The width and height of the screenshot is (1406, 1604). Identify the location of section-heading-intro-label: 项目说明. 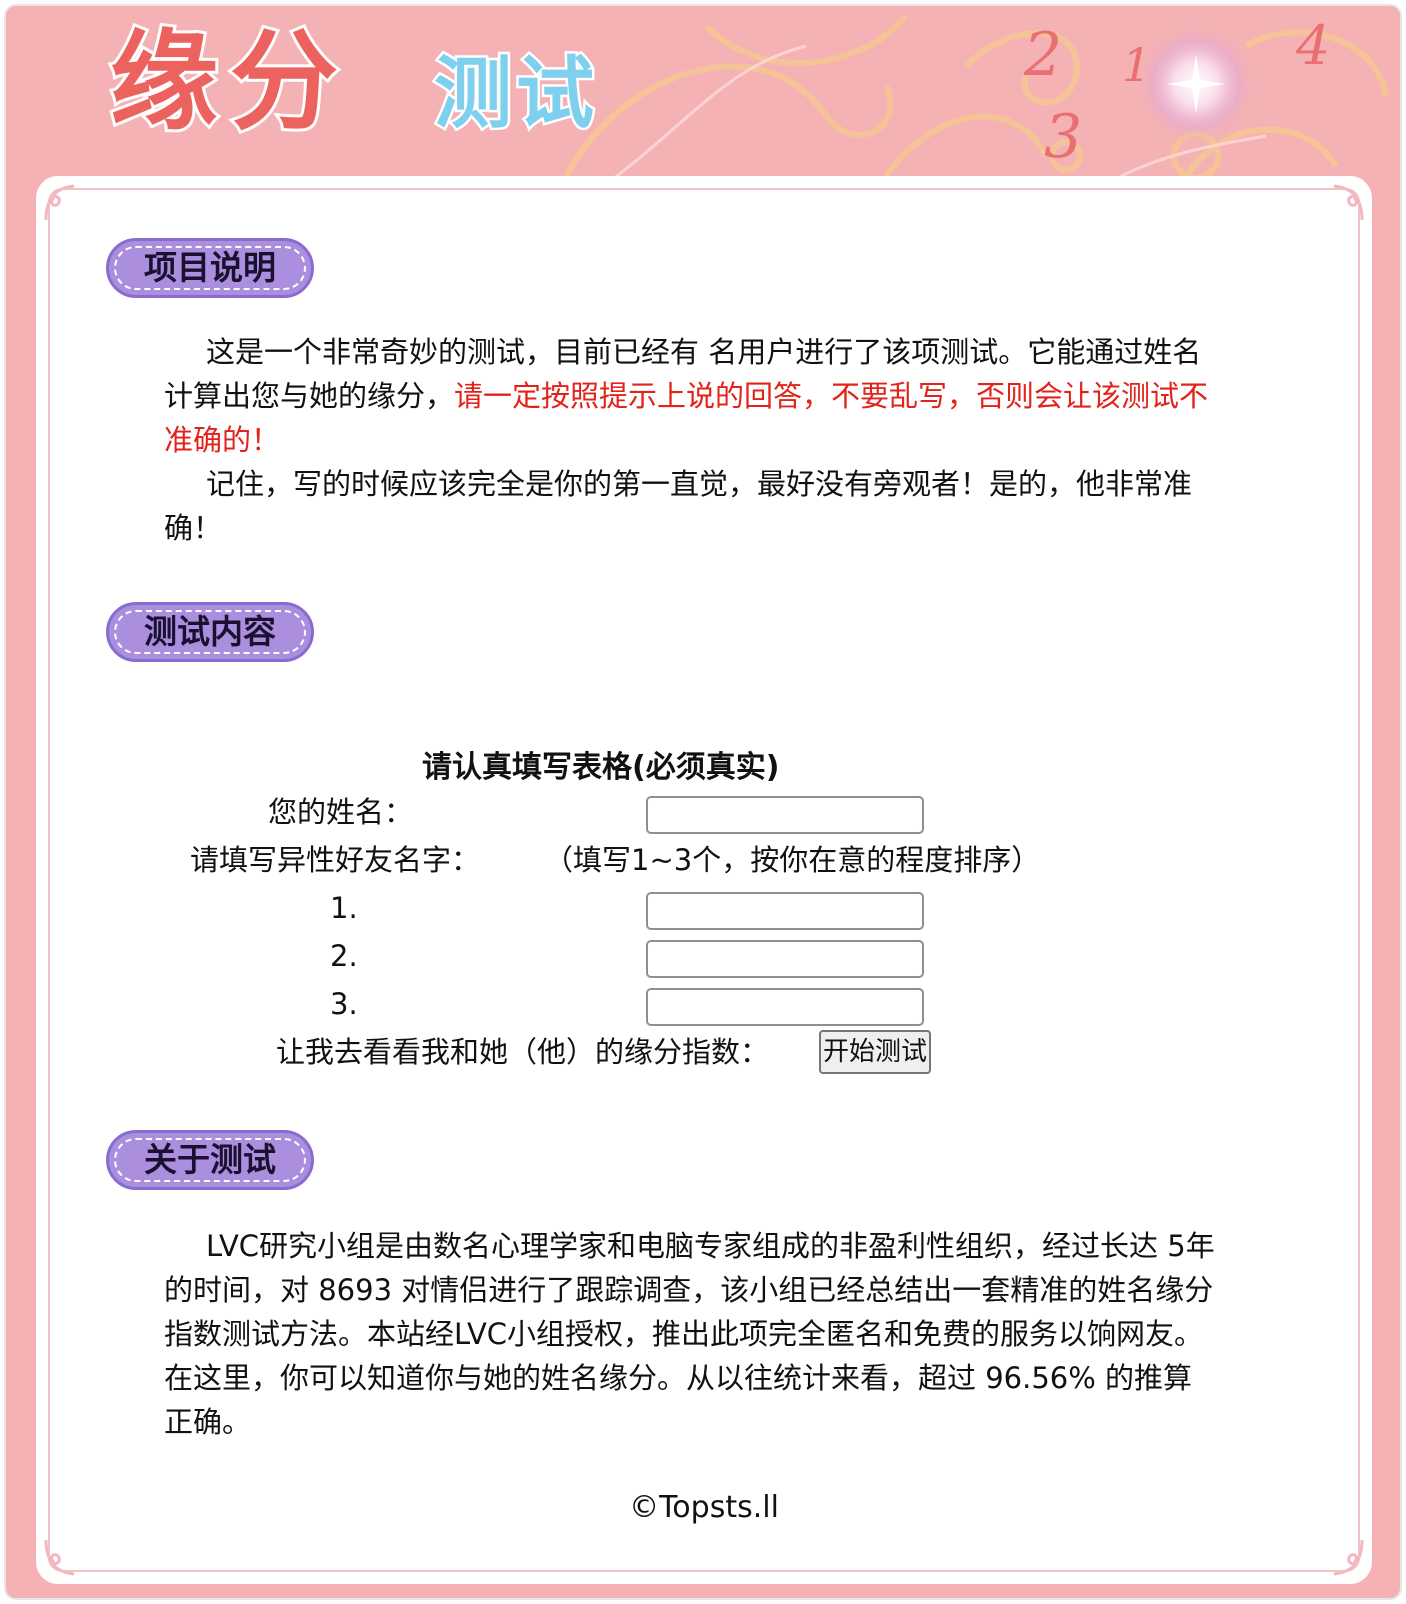
(210, 267).